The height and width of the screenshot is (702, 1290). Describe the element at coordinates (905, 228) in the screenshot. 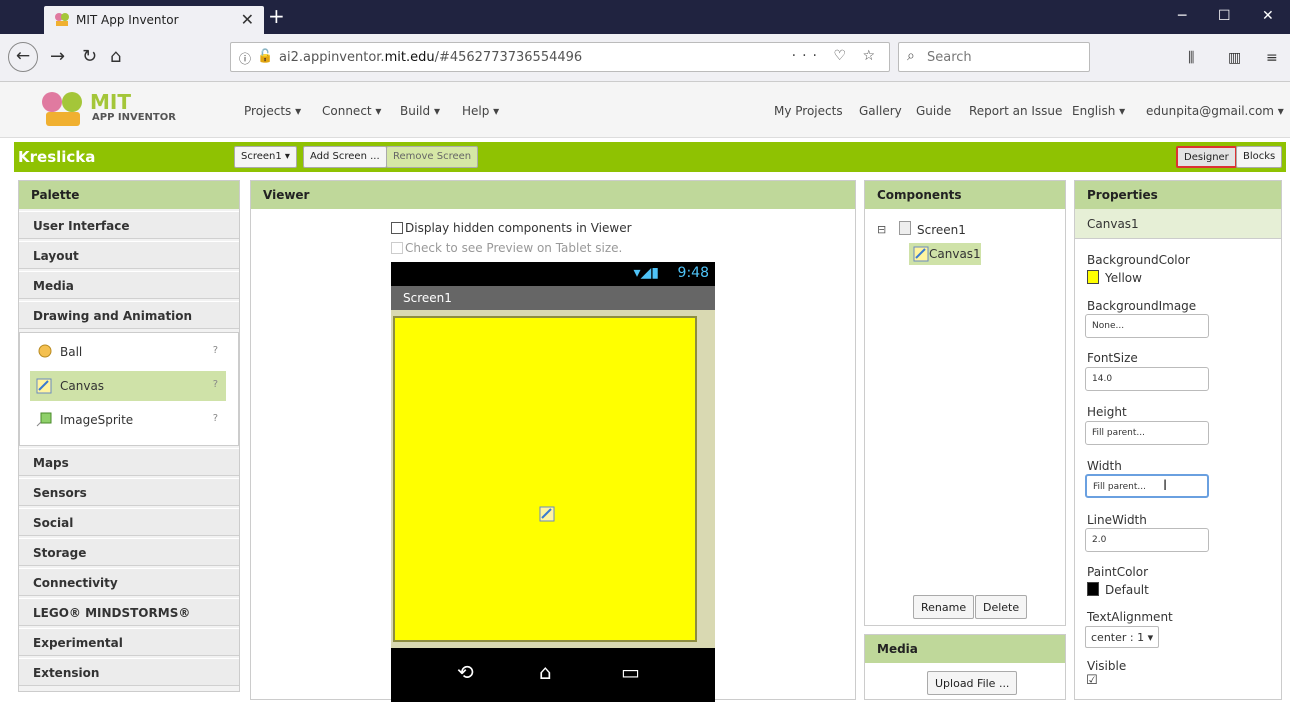

I see `screen-icon` at that location.